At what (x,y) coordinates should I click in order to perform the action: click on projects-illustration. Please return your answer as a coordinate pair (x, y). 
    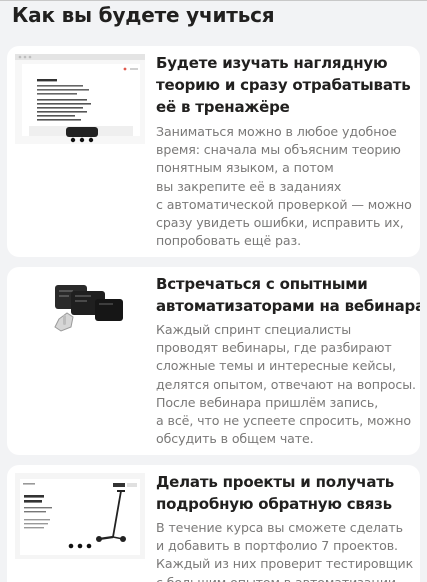
    Looking at the image, I should click on (80, 516).